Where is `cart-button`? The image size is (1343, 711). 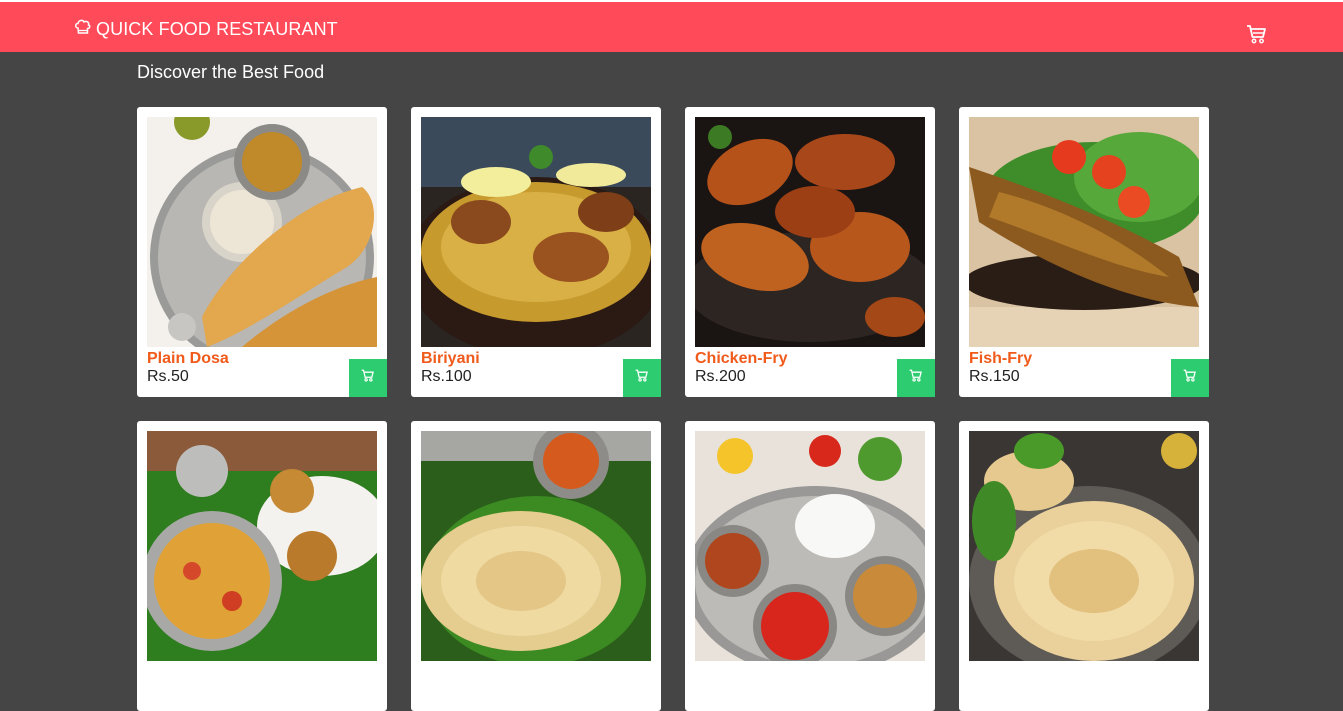 cart-button is located at coordinates (1257, 35).